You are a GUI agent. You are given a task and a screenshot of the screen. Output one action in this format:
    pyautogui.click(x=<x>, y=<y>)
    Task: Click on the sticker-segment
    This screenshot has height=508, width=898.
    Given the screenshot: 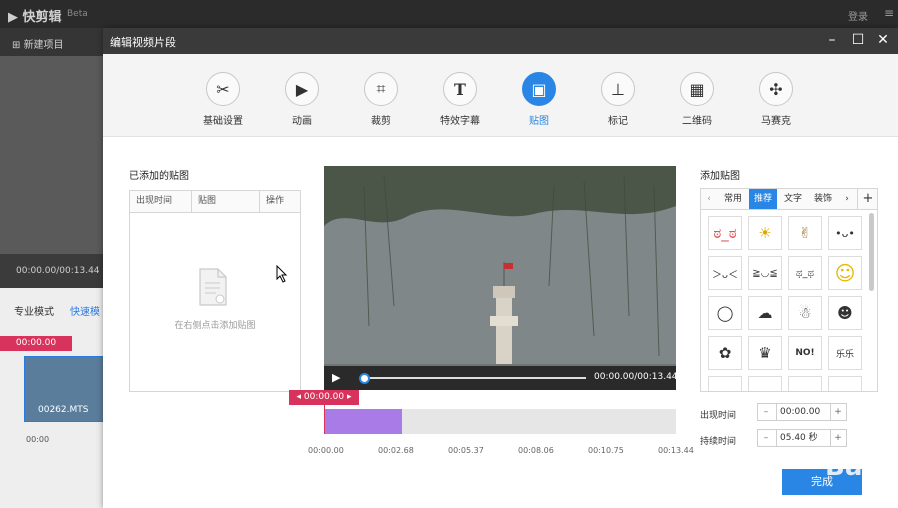 What is the action you would take?
    pyautogui.click(x=363, y=421)
    